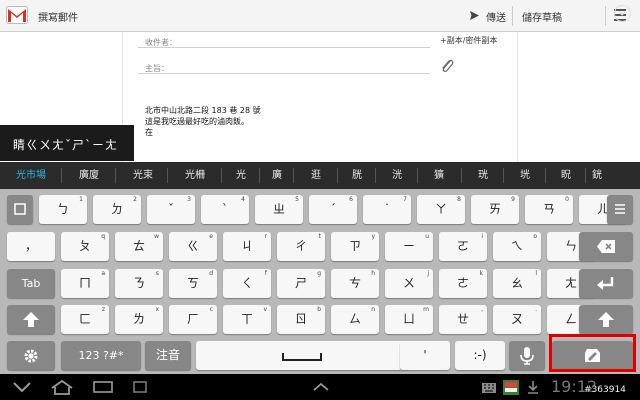 Image resolution: width=640 pixels, height=400 pixels. What do you see at coordinates (197, 121) in the screenshot?
I see `body-line: 這是我吃過最好吃的滷肉飯。` at bounding box center [197, 121].